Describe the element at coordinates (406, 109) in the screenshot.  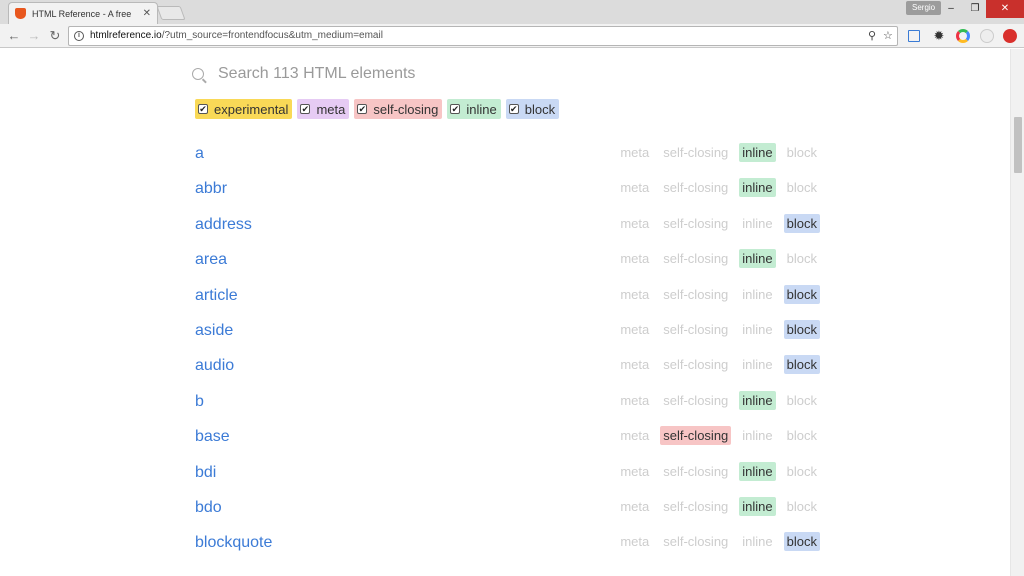
I see `filter-label: self-closing` at that location.